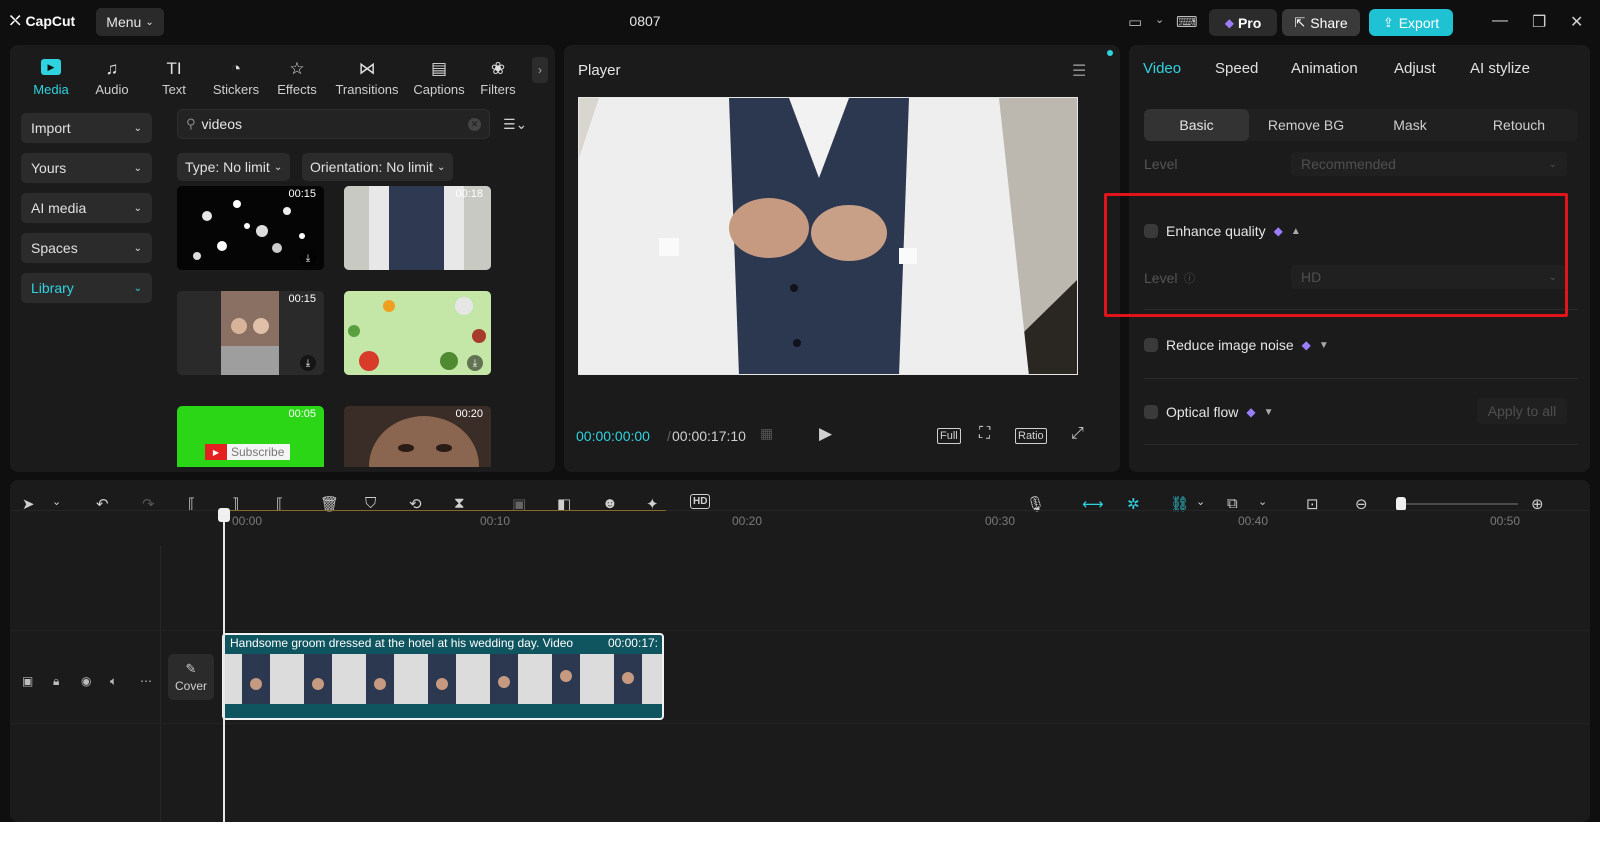 The image size is (1600, 846). Describe the element at coordinates (236, 68) in the screenshot. I see `sticker-icon: ◔` at that location.